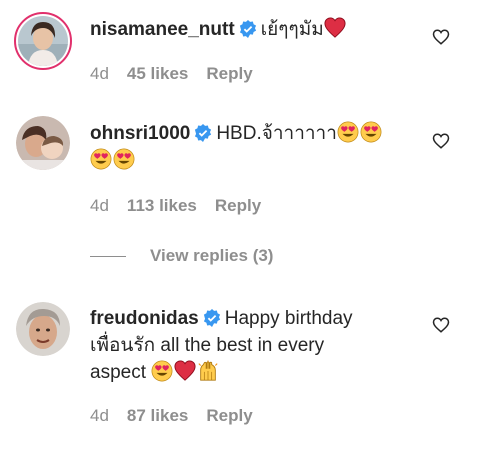 This screenshot has width=485, height=452. I want to click on comment-text-line3: aspect, so click(118, 372).